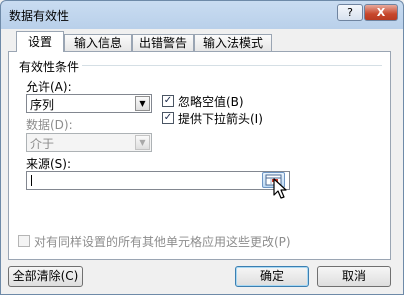 Image resolution: width=404 pixels, height=295 pixels. Describe the element at coordinates (45, 276) in the screenshot. I see `clear-all-button: 全部清除(C)` at that location.